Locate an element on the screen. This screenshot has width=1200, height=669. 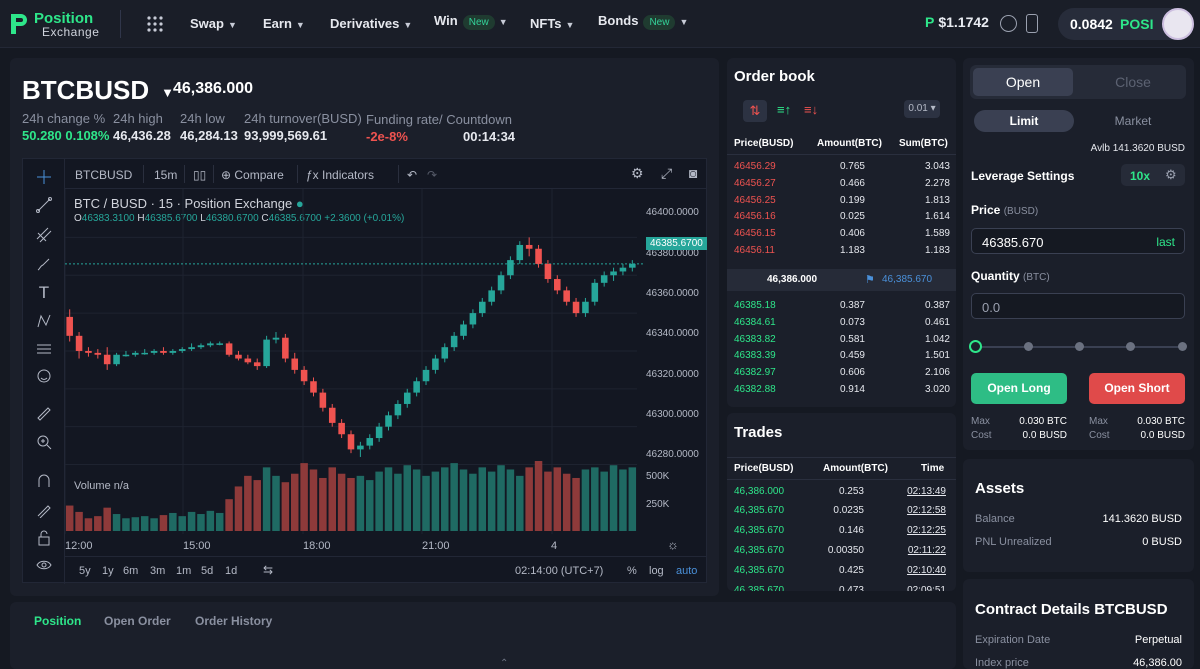
apps-grid-icon is located at coordinates (155, 24).